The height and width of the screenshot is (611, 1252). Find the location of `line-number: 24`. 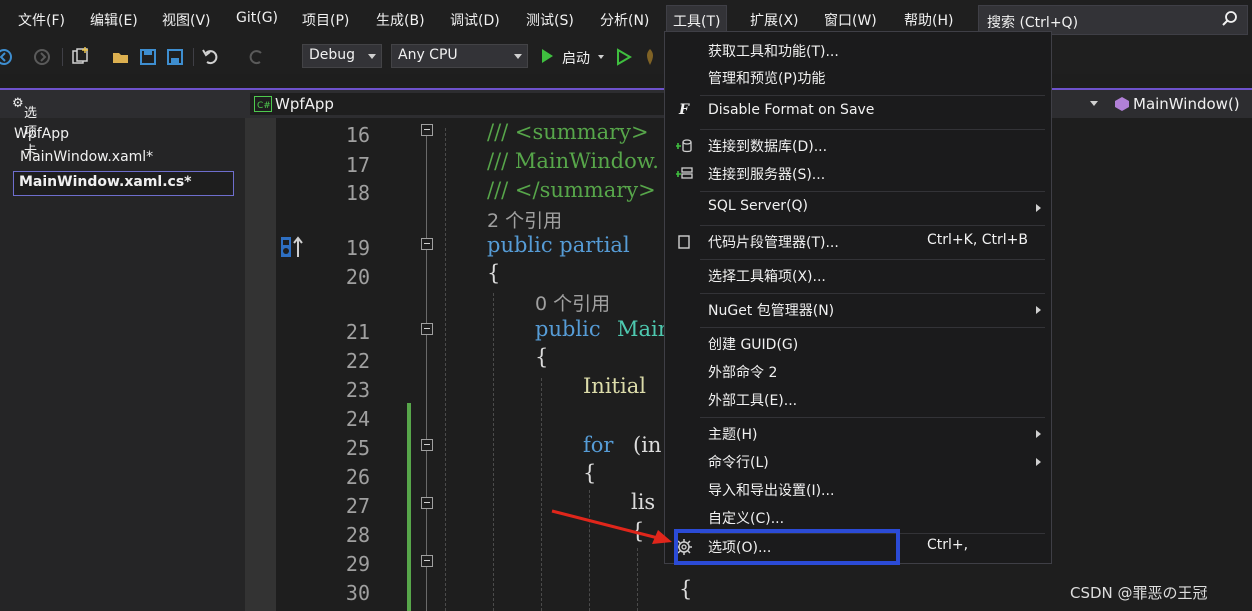

line-number: 24 is located at coordinates (357, 419).